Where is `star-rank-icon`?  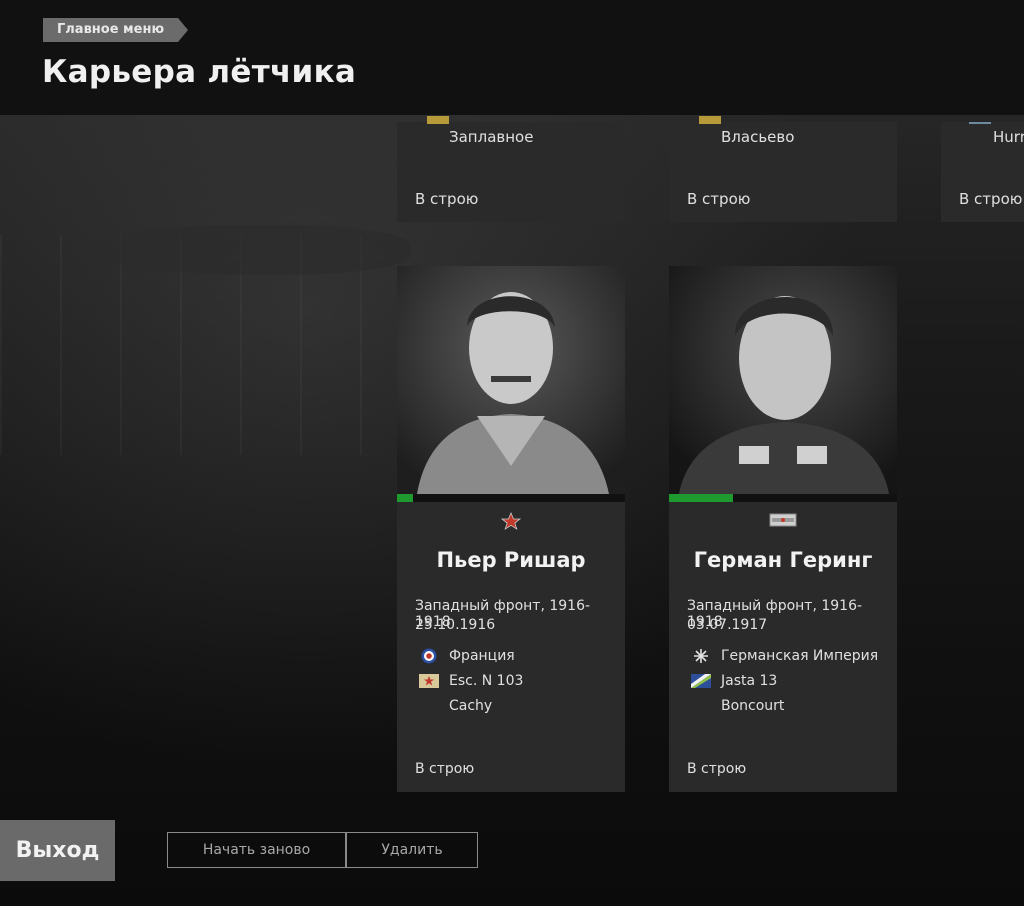 star-rank-icon is located at coordinates (511, 522).